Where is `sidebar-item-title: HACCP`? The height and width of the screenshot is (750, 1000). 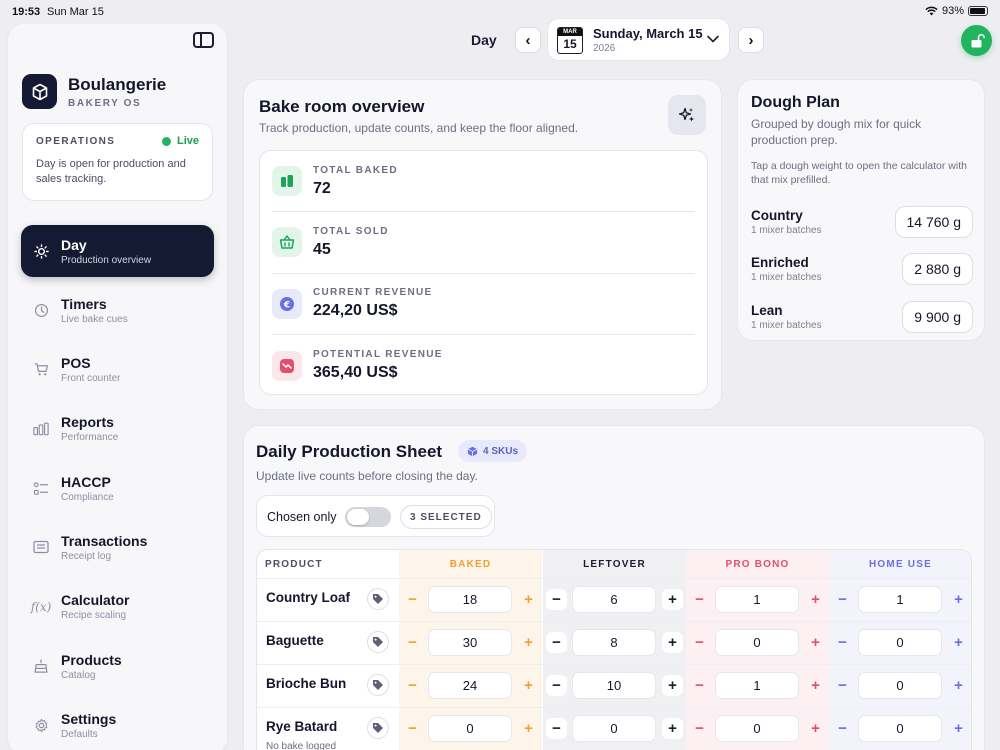 sidebar-item-title: HACCP is located at coordinates (86, 481).